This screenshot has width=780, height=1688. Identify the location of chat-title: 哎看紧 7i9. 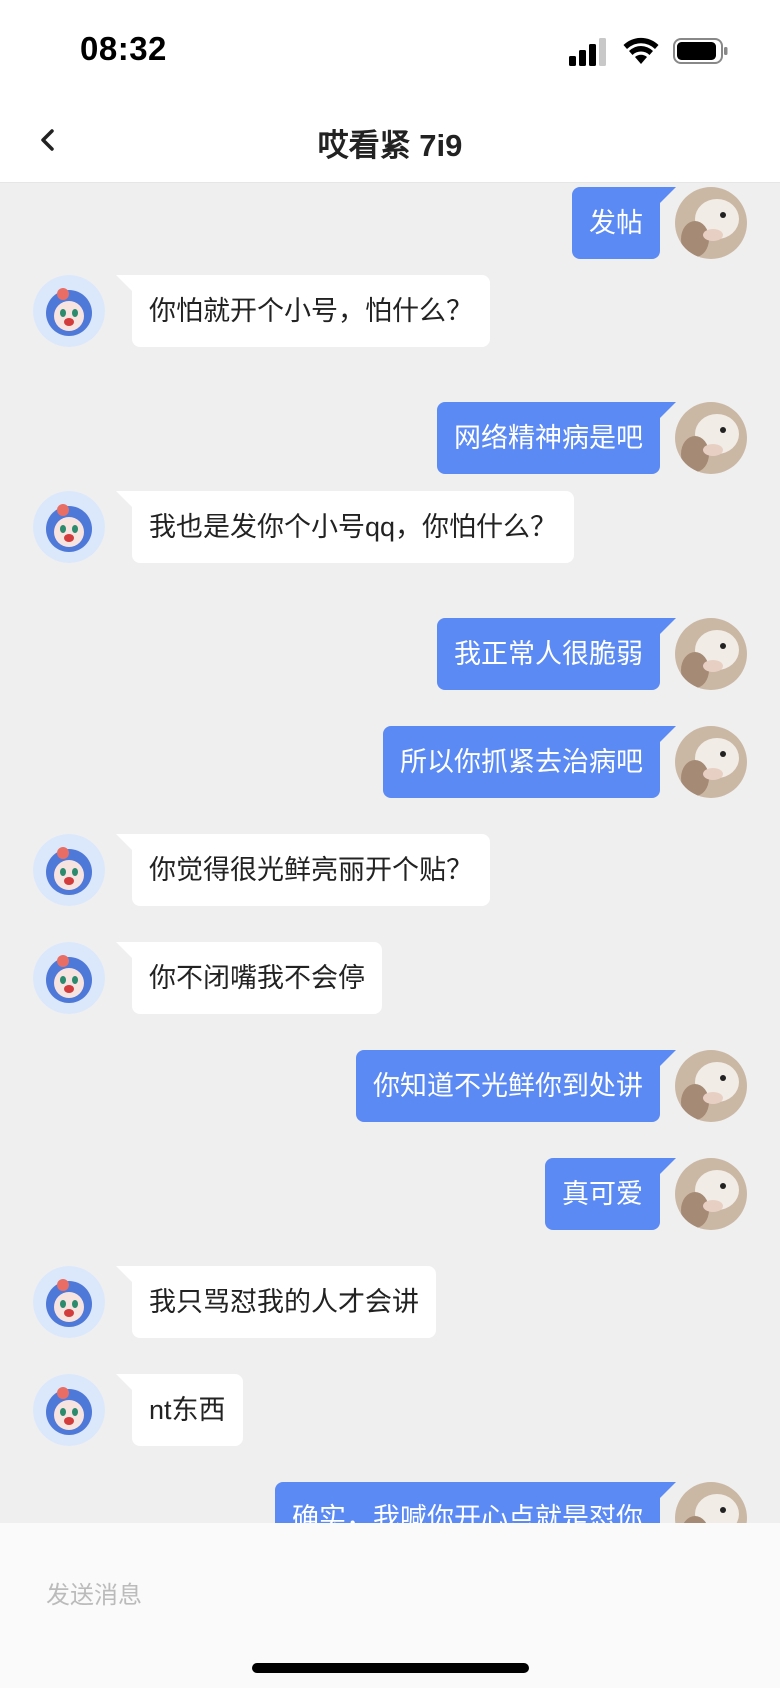
(390, 145).